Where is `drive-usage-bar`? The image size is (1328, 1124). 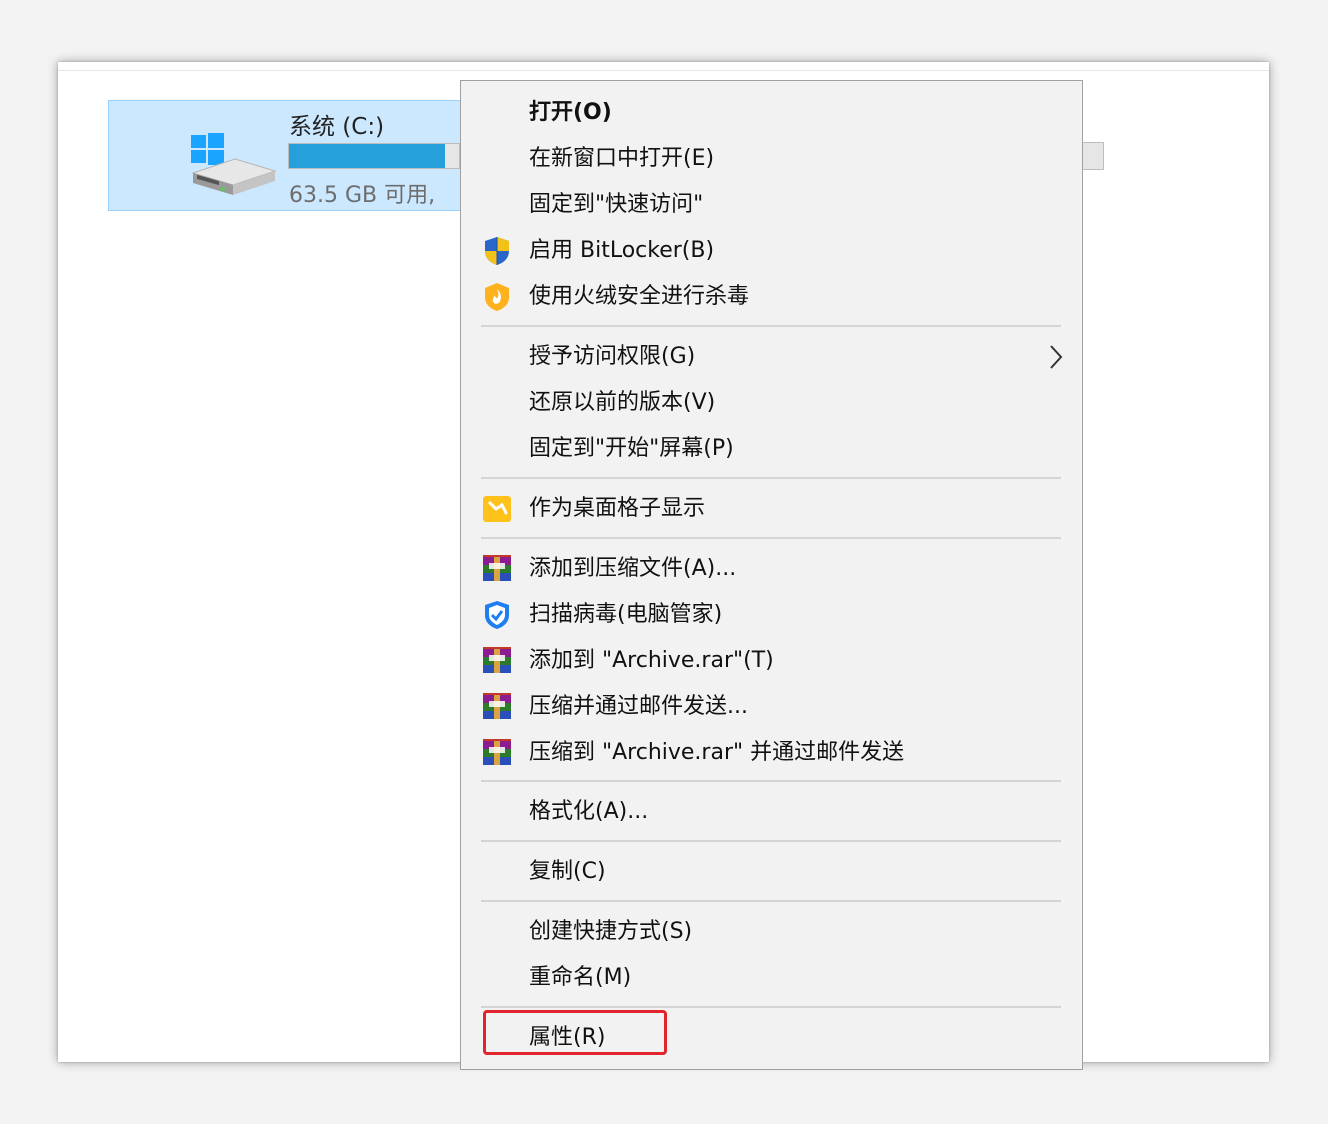
drive-usage-bar is located at coordinates (374, 156).